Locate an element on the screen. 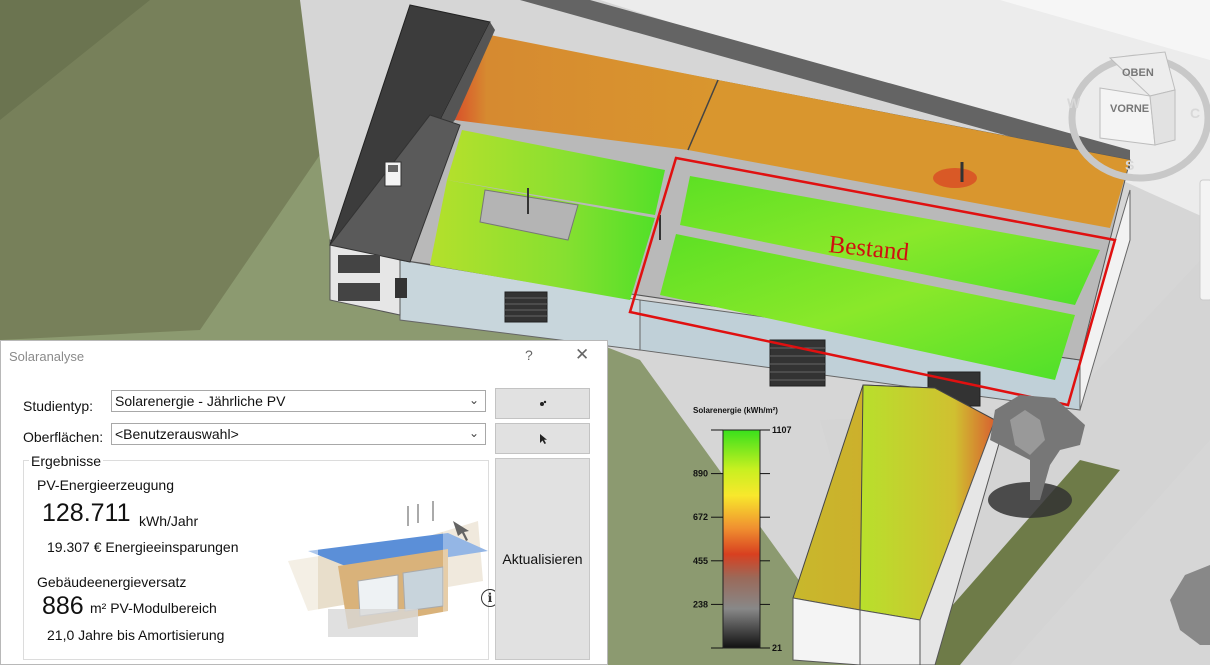 The height and width of the screenshot is (665, 1210). dialog-title: Solaranalyse is located at coordinates (47, 356).